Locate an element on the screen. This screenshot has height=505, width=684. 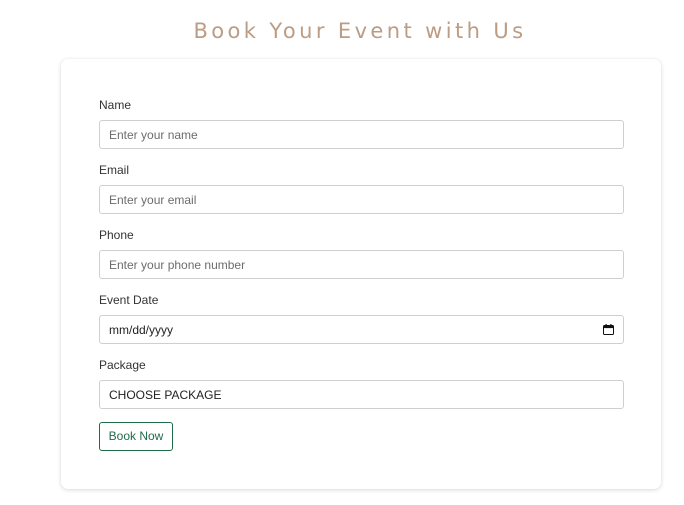
email-field-group: Email is located at coordinates (361, 188).